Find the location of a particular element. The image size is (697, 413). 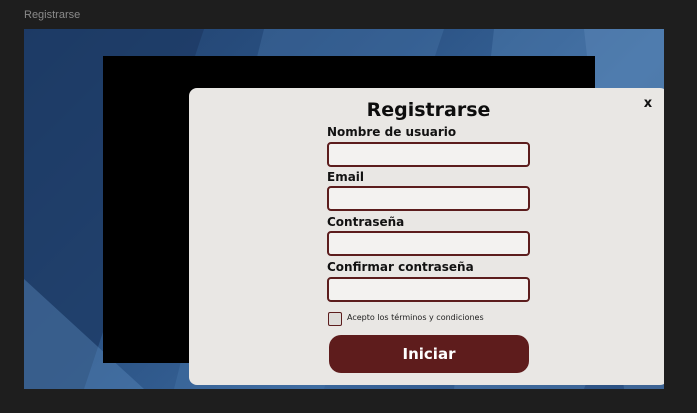

email-input is located at coordinates (428, 198).